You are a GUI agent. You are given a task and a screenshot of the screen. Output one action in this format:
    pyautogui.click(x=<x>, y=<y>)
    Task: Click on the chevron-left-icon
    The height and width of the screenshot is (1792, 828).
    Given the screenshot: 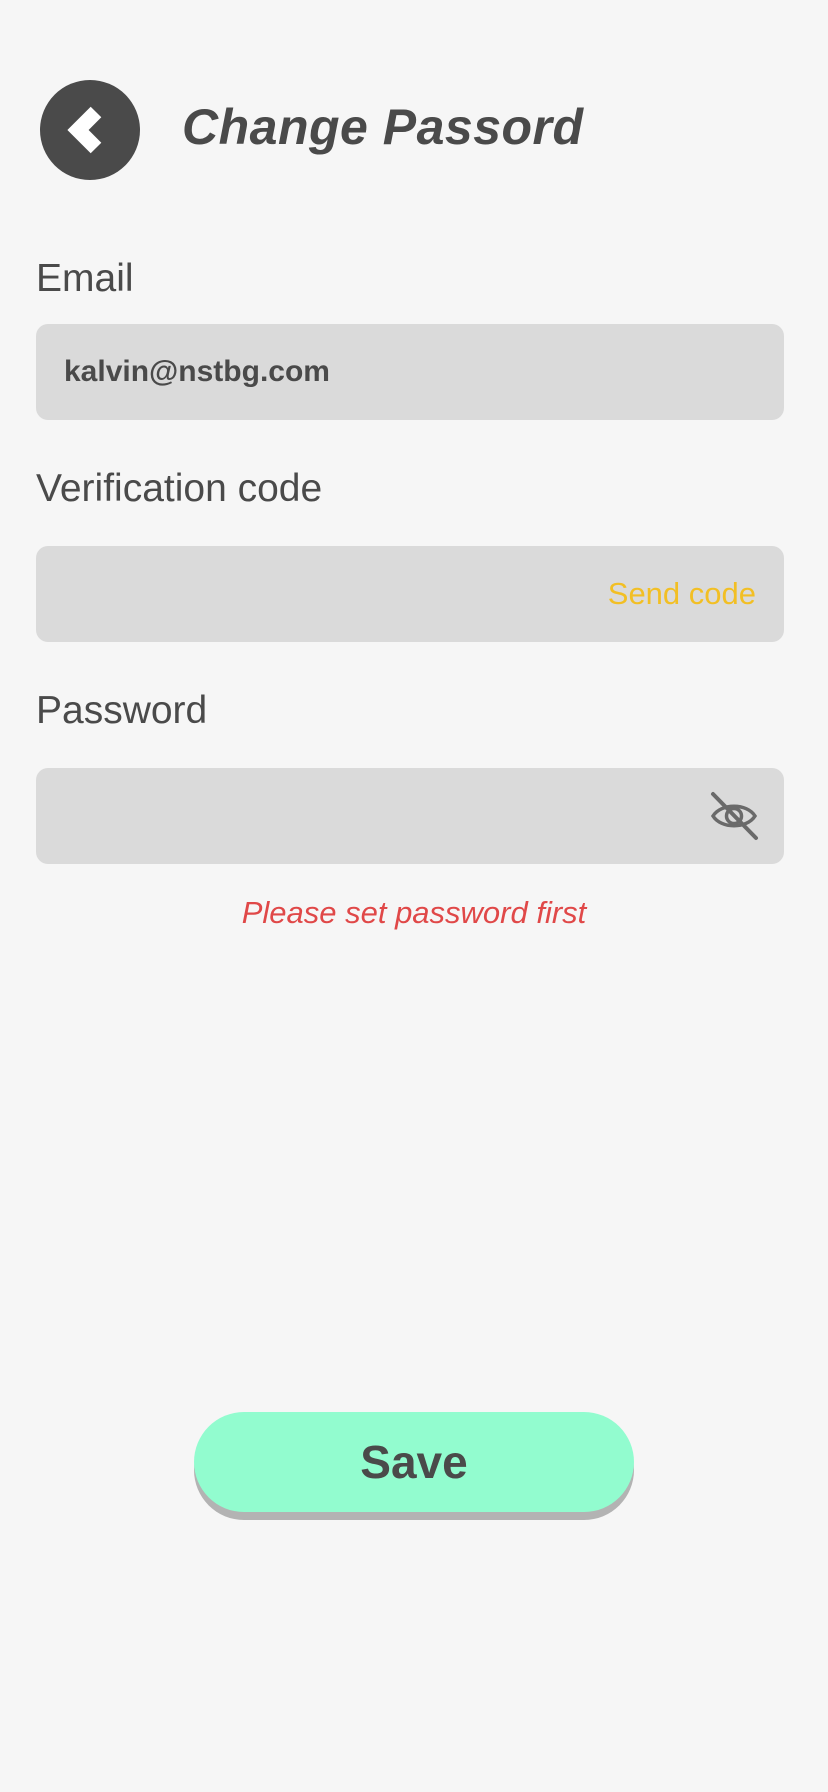 What is the action you would take?
    pyautogui.click(x=90, y=130)
    